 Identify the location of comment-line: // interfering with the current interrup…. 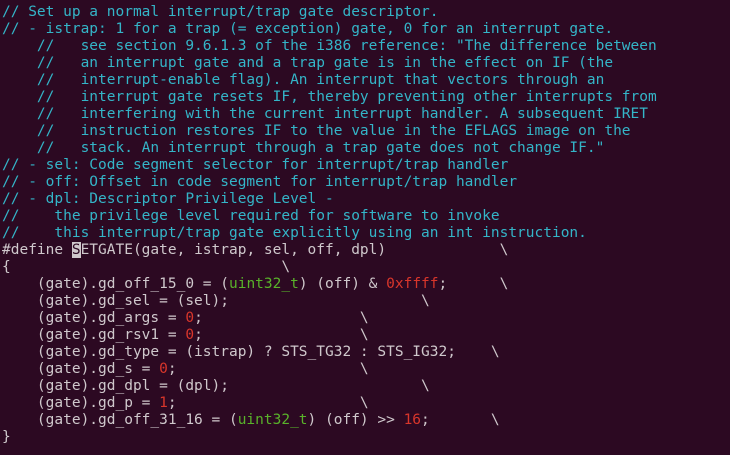
(325, 114).